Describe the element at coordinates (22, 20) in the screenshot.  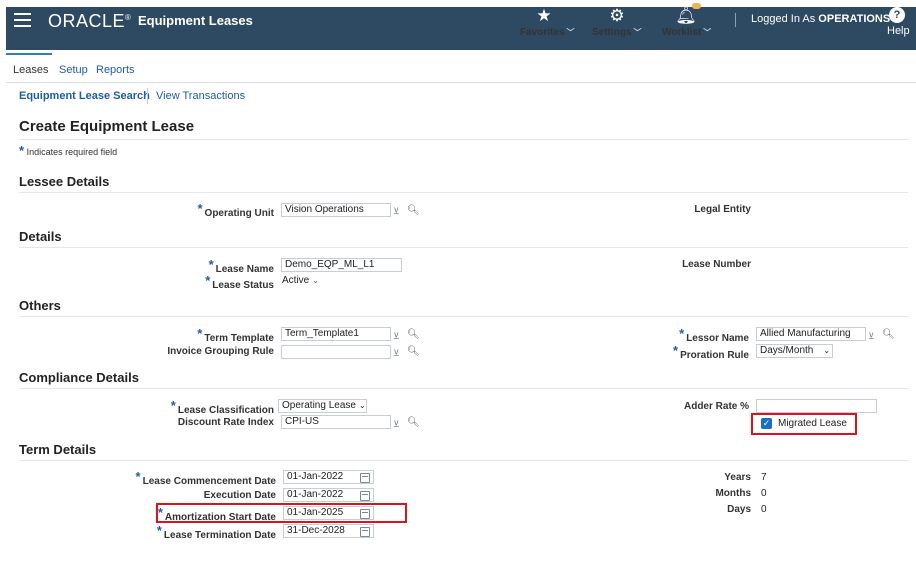
I see `hamburger-menu-icon` at that location.